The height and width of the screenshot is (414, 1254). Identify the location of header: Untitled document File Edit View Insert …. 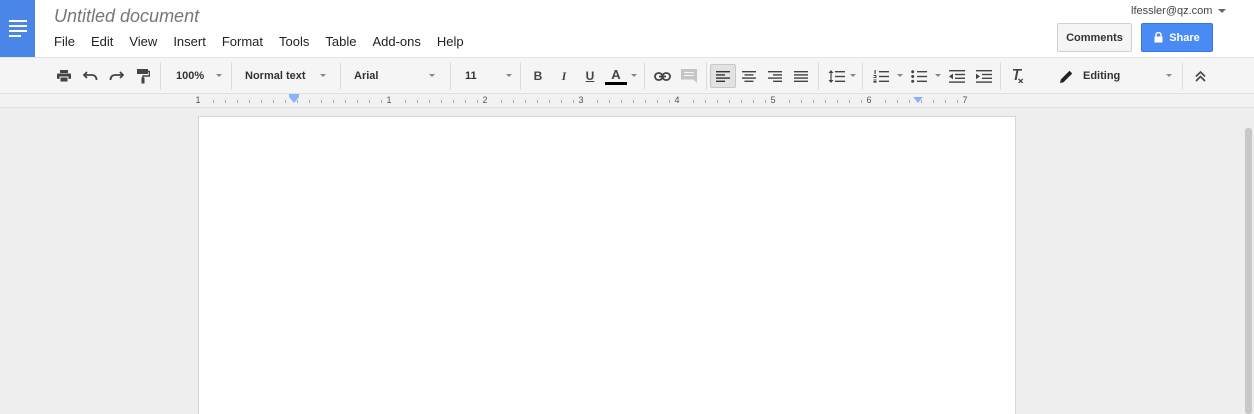
(627, 28).